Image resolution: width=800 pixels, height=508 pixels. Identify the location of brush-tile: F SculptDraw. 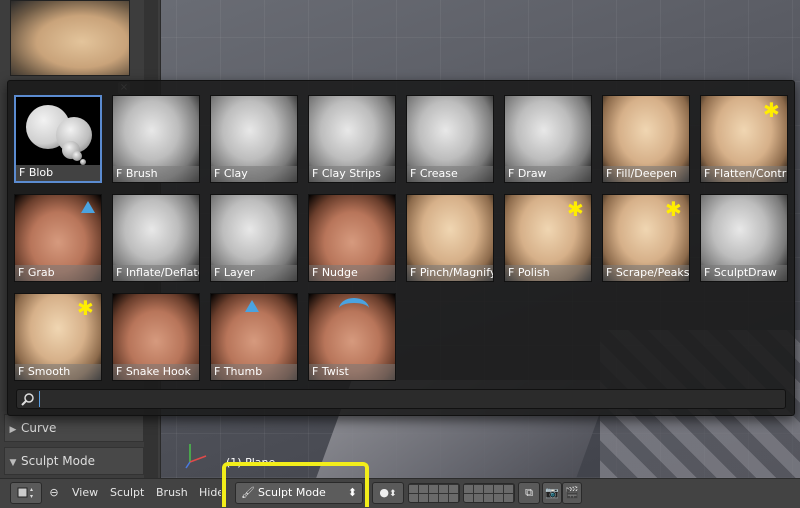
(744, 238).